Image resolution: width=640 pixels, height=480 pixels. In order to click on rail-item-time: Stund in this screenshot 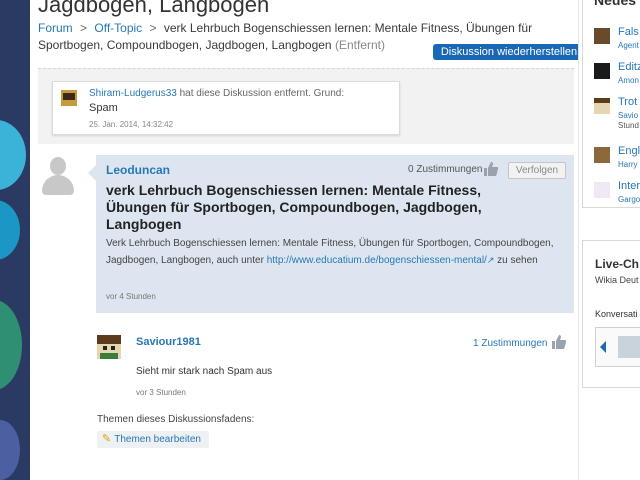, I will do `click(628, 125)`.